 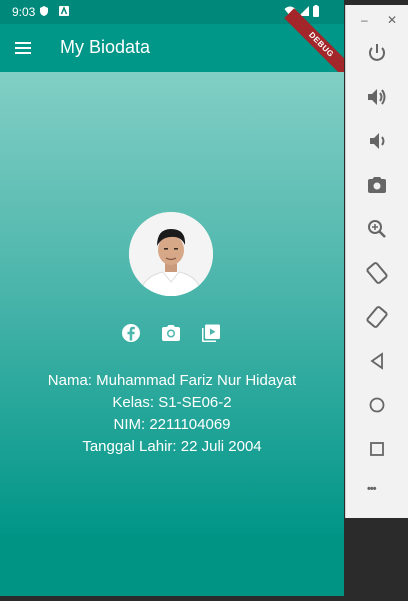 I want to click on name-text: Nama: Muhammad Fariz Nur Hidayat, so click(x=172, y=380).